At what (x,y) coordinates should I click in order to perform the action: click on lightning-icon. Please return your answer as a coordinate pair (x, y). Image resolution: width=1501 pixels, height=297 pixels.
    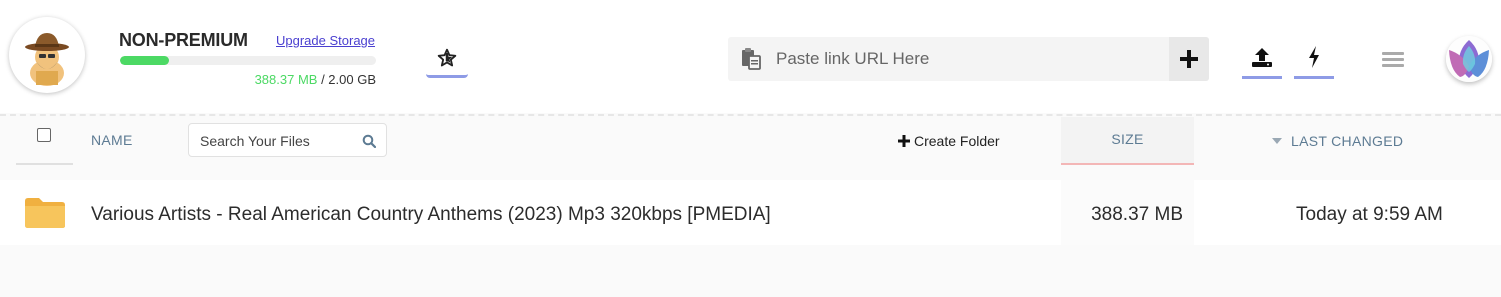
    Looking at the image, I should click on (1314, 57).